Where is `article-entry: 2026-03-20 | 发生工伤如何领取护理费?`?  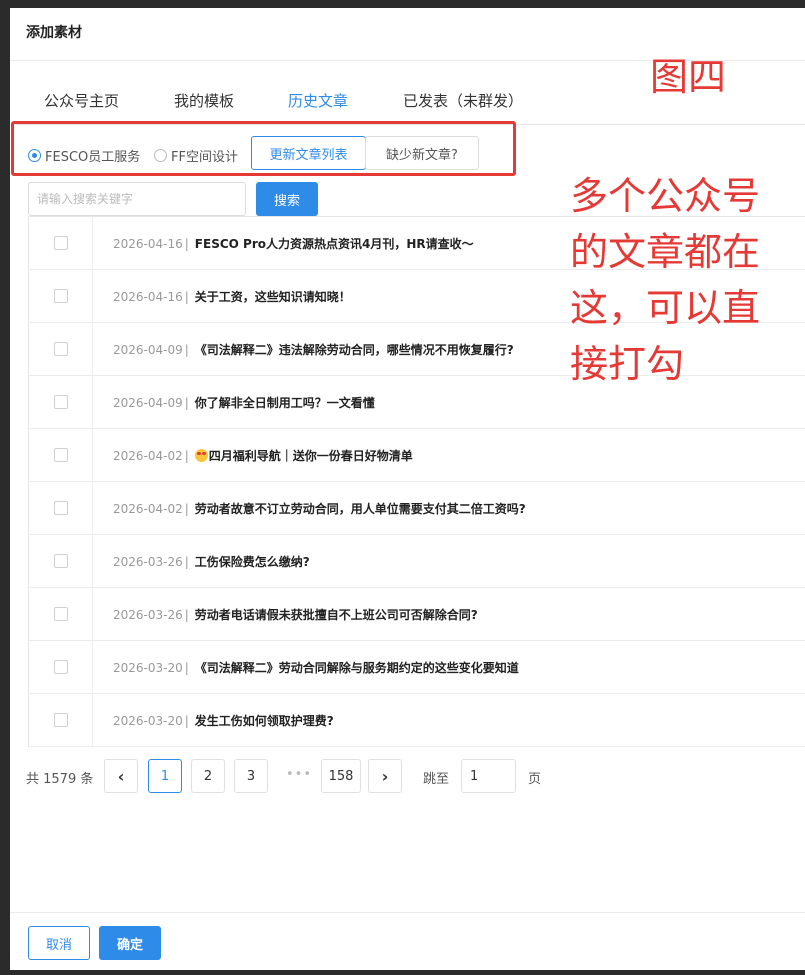
article-entry: 2026-03-20 | 发生工伤如何领取护理费? is located at coordinates (213, 720).